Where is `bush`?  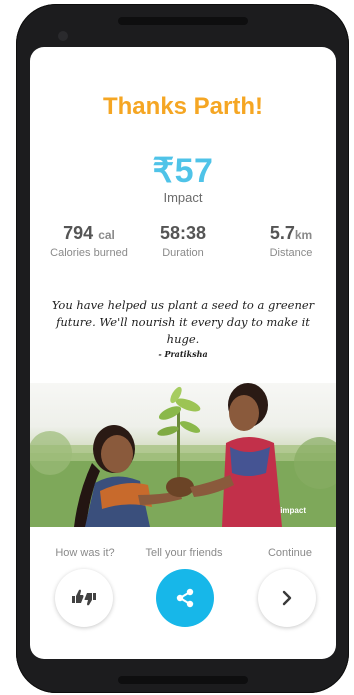 bush is located at coordinates (51, 453).